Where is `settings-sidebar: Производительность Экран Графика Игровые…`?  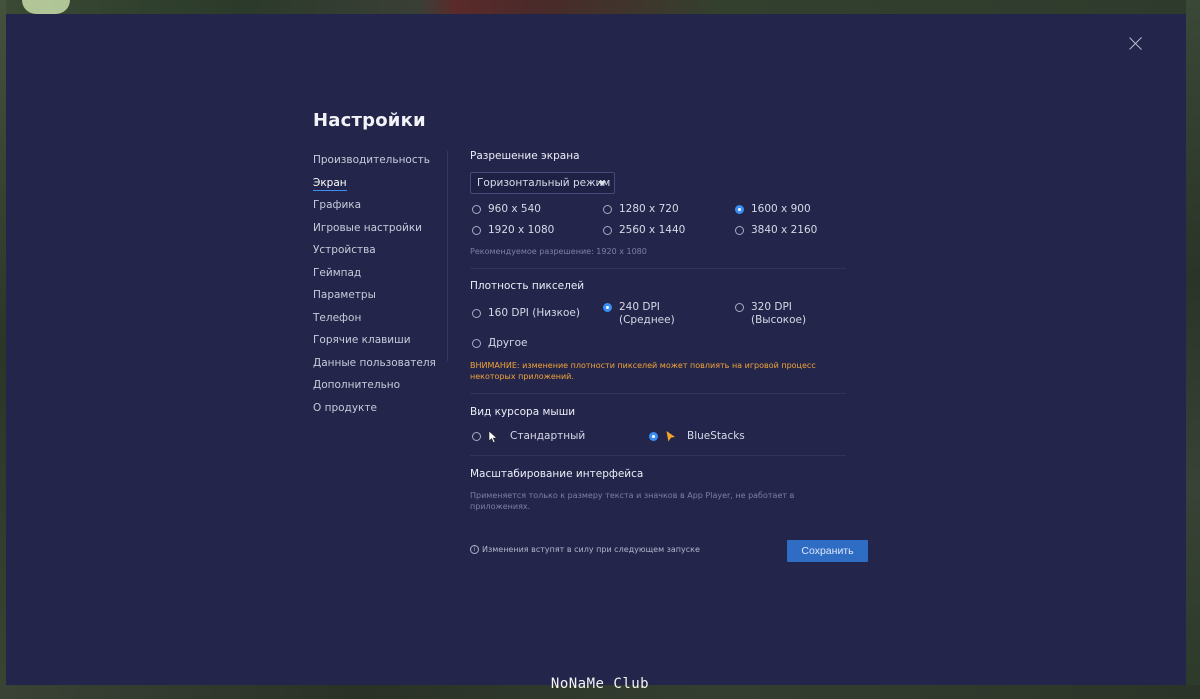 settings-sidebar: Производительность Экран Графика Игровые… is located at coordinates (378, 286).